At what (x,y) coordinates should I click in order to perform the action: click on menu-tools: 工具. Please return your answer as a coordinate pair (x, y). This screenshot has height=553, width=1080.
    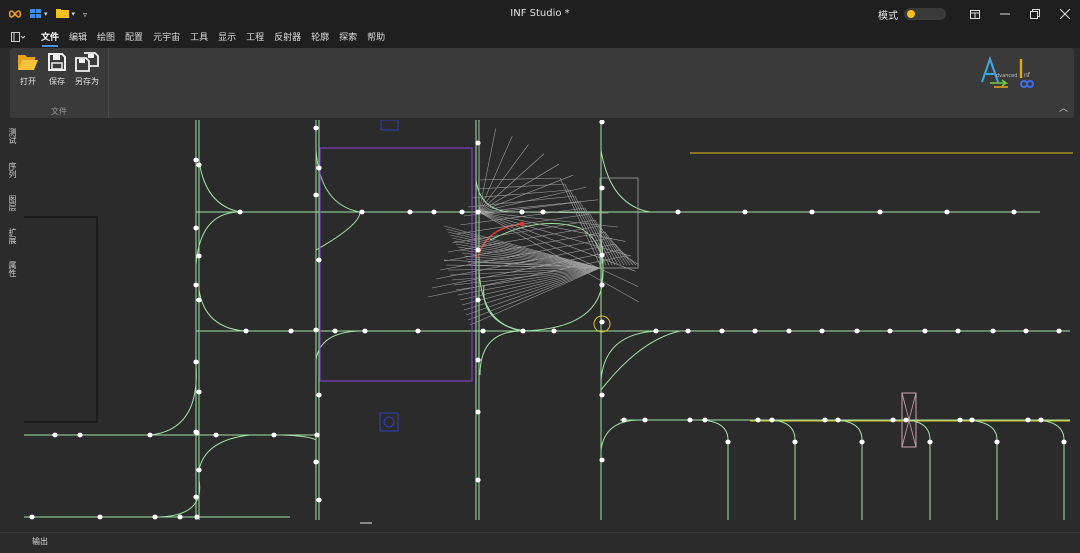
    Looking at the image, I should click on (199, 38).